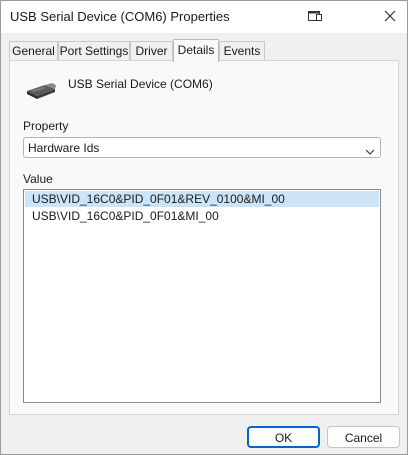 This screenshot has width=408, height=455. Describe the element at coordinates (363, 437) in the screenshot. I see `cancel-button: Cancel` at that location.